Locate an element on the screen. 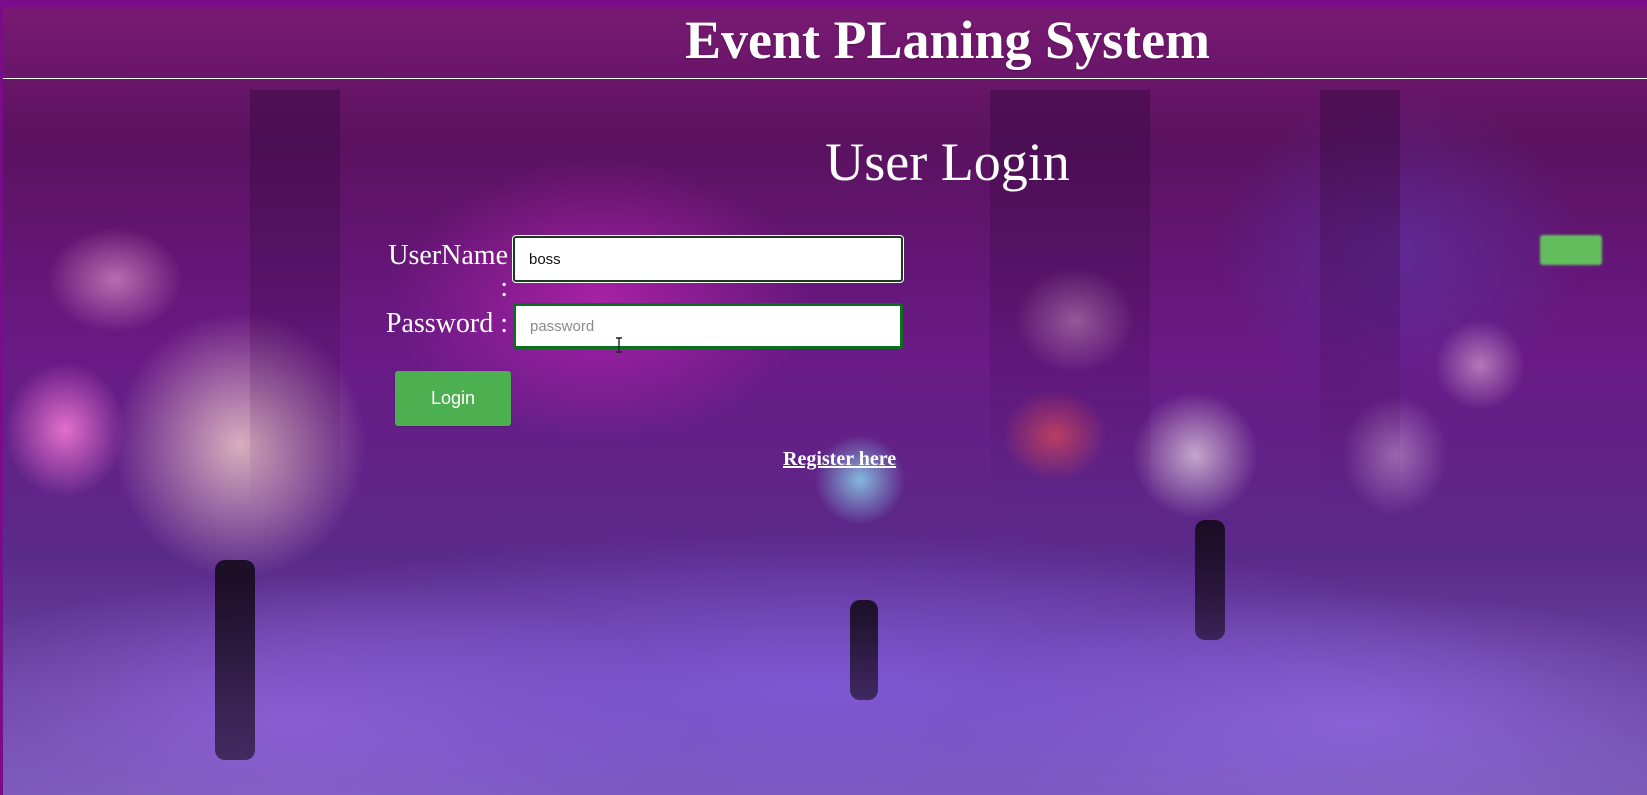 This screenshot has height=795, width=1647. login-heading: User Login is located at coordinates (947, 162).